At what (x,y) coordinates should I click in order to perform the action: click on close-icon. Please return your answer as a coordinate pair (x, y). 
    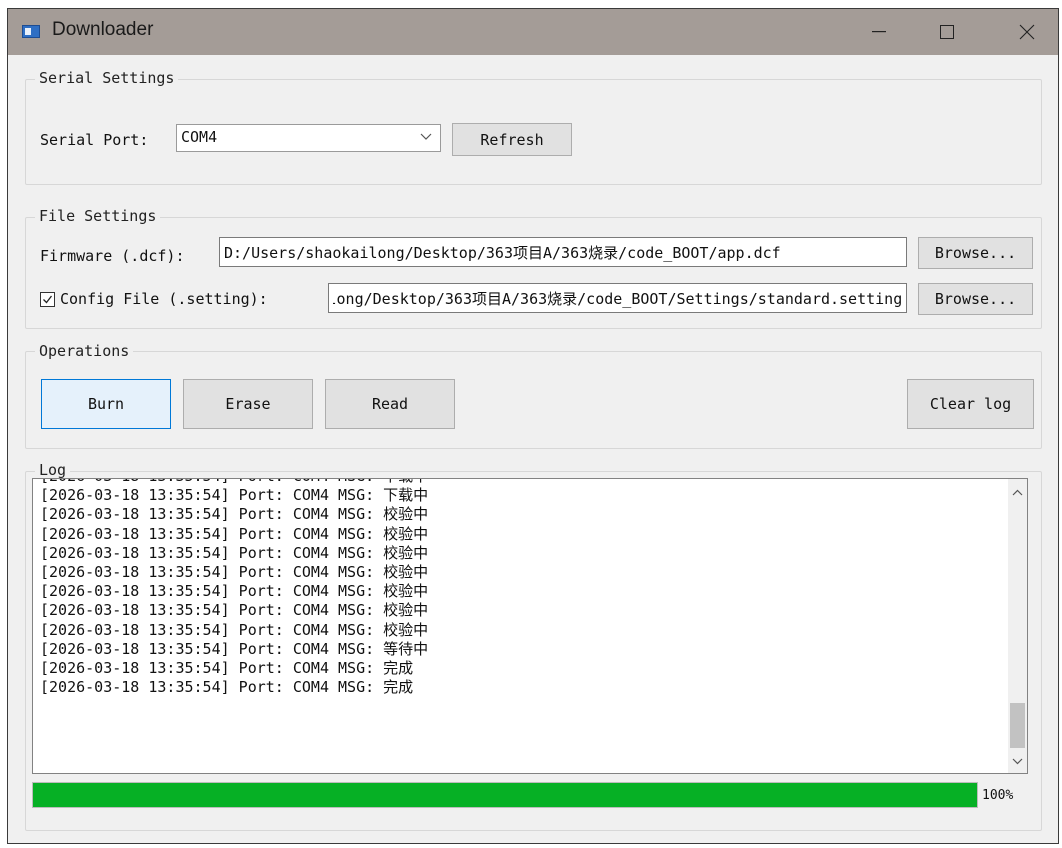
    Looking at the image, I should click on (1027, 32).